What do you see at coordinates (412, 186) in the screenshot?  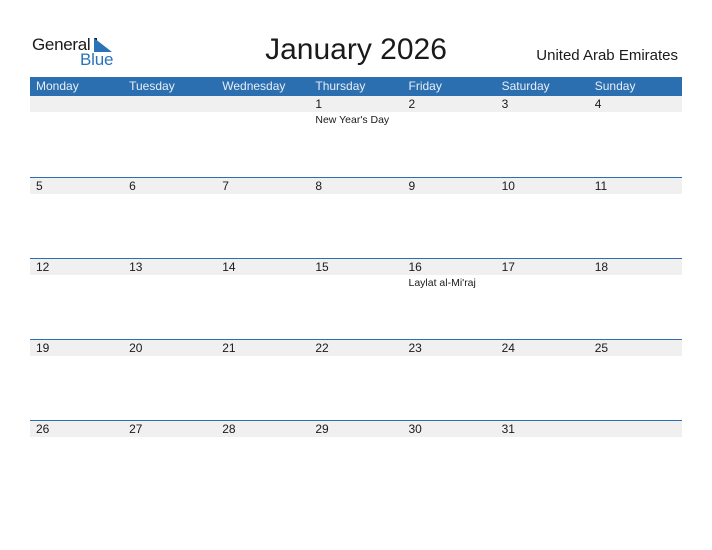 I see `day-number: 9` at bounding box center [412, 186].